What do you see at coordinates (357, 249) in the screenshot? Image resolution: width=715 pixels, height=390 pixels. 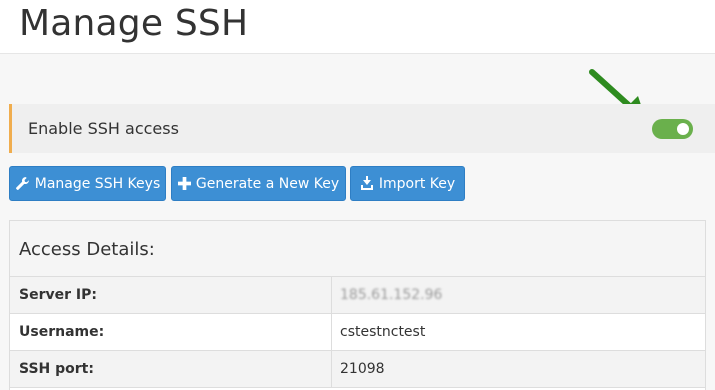 I see `access-details-header: Access Details:` at bounding box center [357, 249].